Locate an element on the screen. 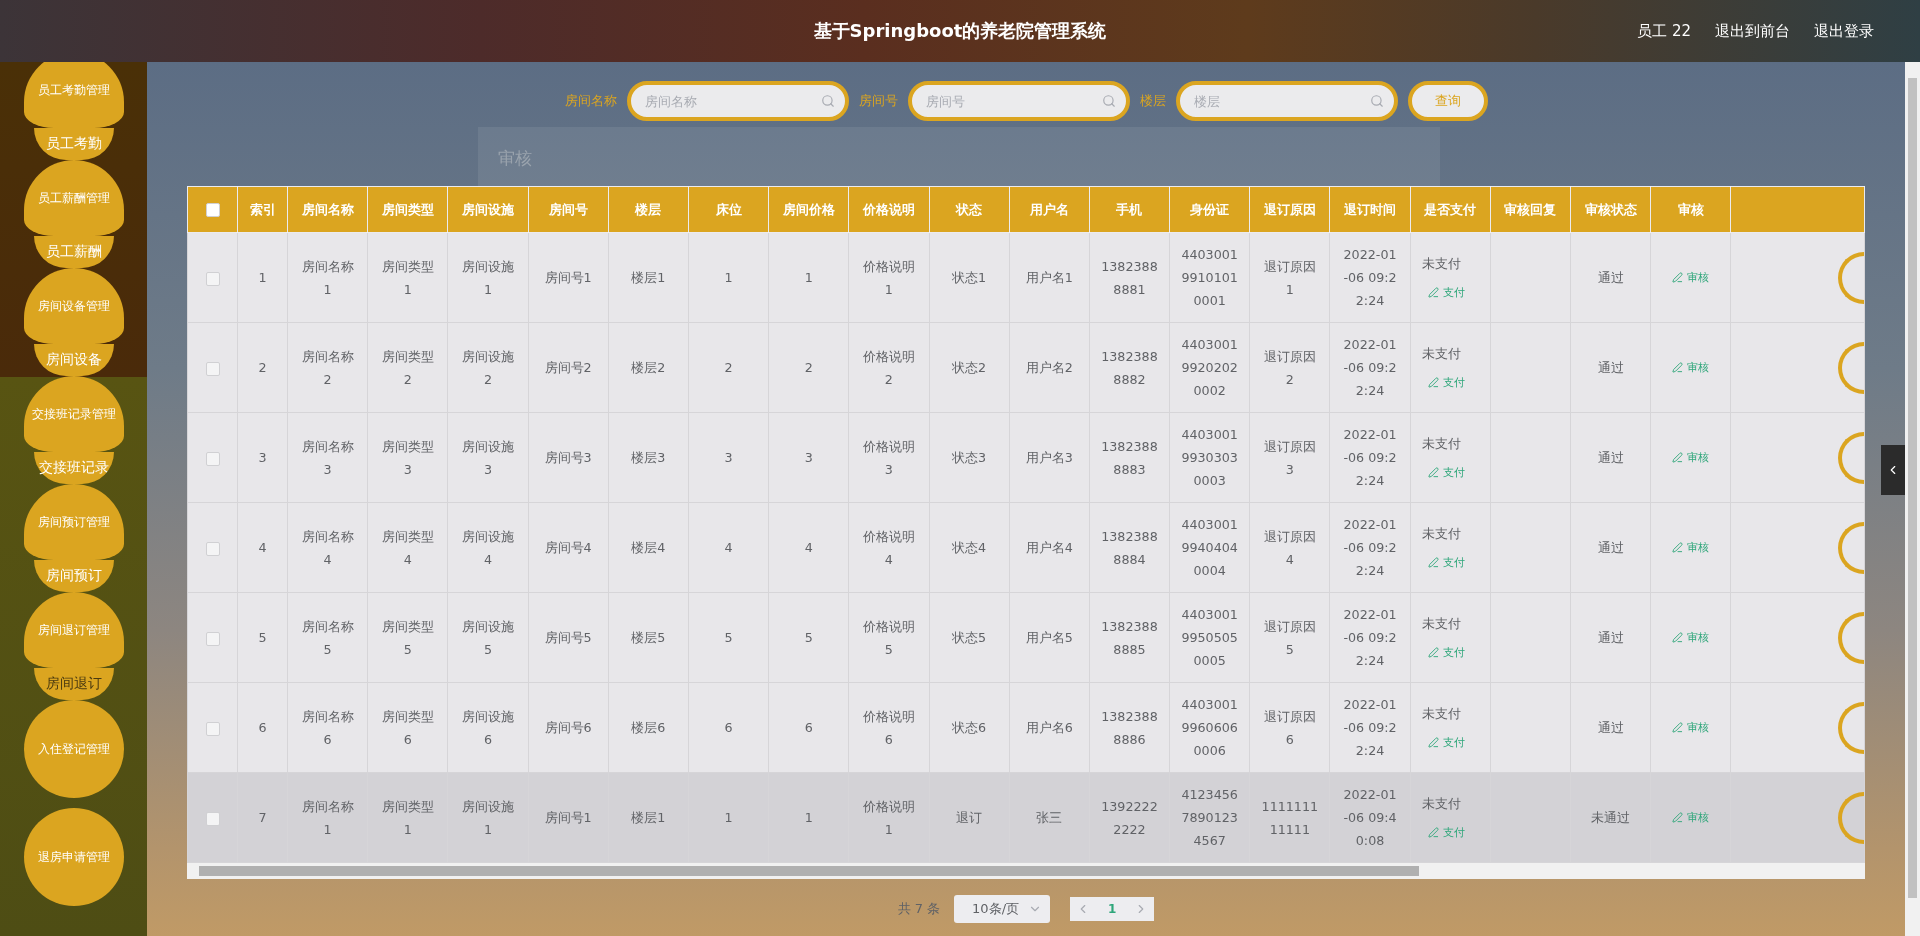 This screenshot has height=936, width=1920. table-cell: 房间号5 is located at coordinates (568, 637).